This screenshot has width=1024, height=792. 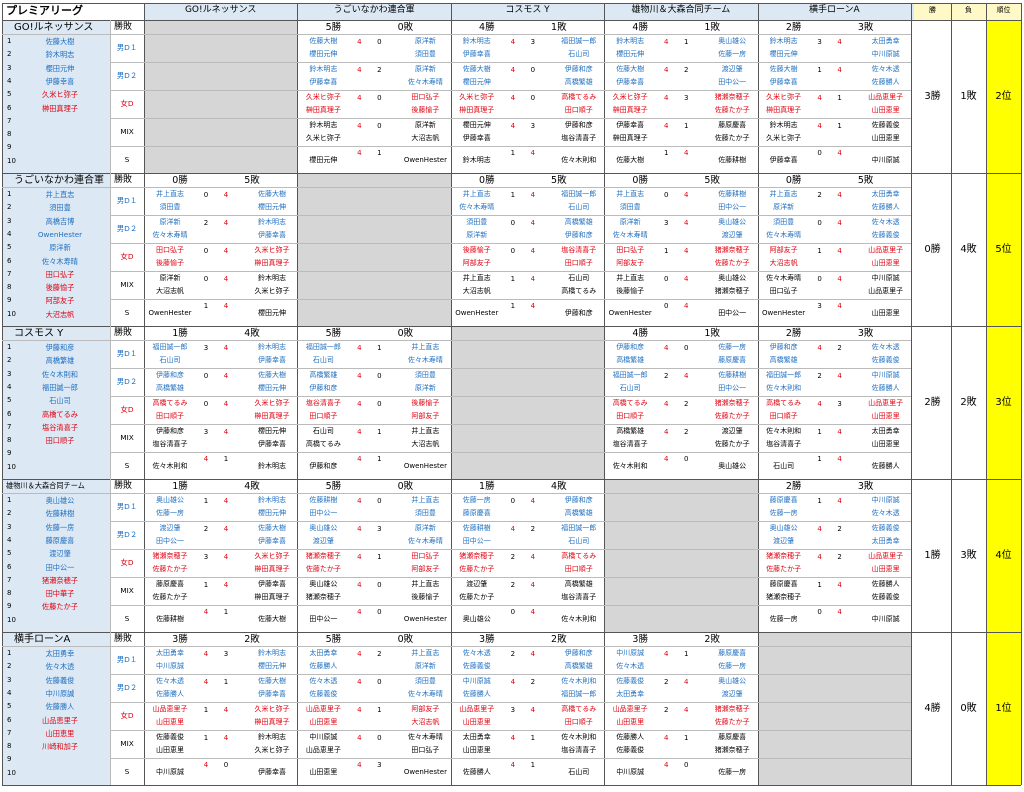 What do you see at coordinates (60, 414) in the screenshot?
I see `roster-player: 高橋てるみ` at bounding box center [60, 414].